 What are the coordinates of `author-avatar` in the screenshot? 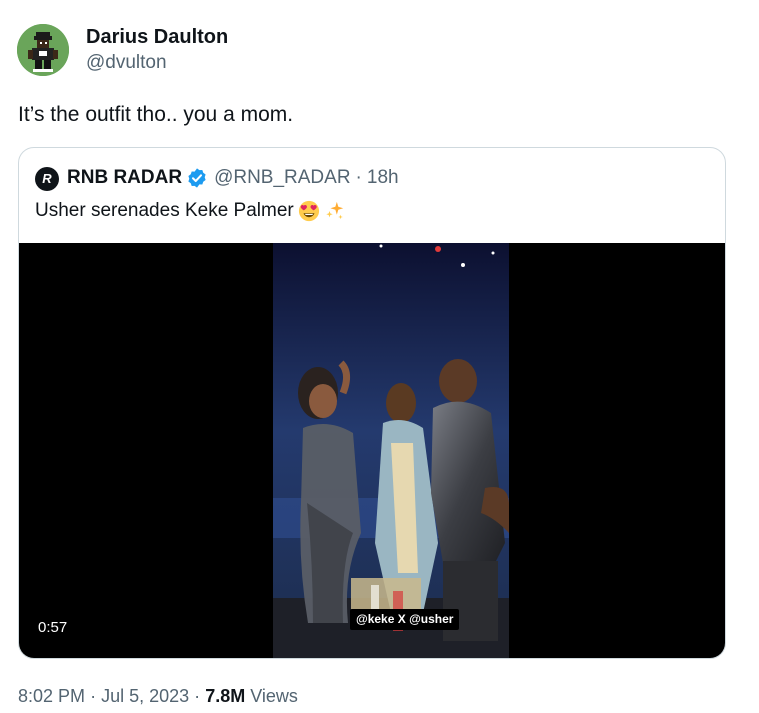 It's located at (43, 50).